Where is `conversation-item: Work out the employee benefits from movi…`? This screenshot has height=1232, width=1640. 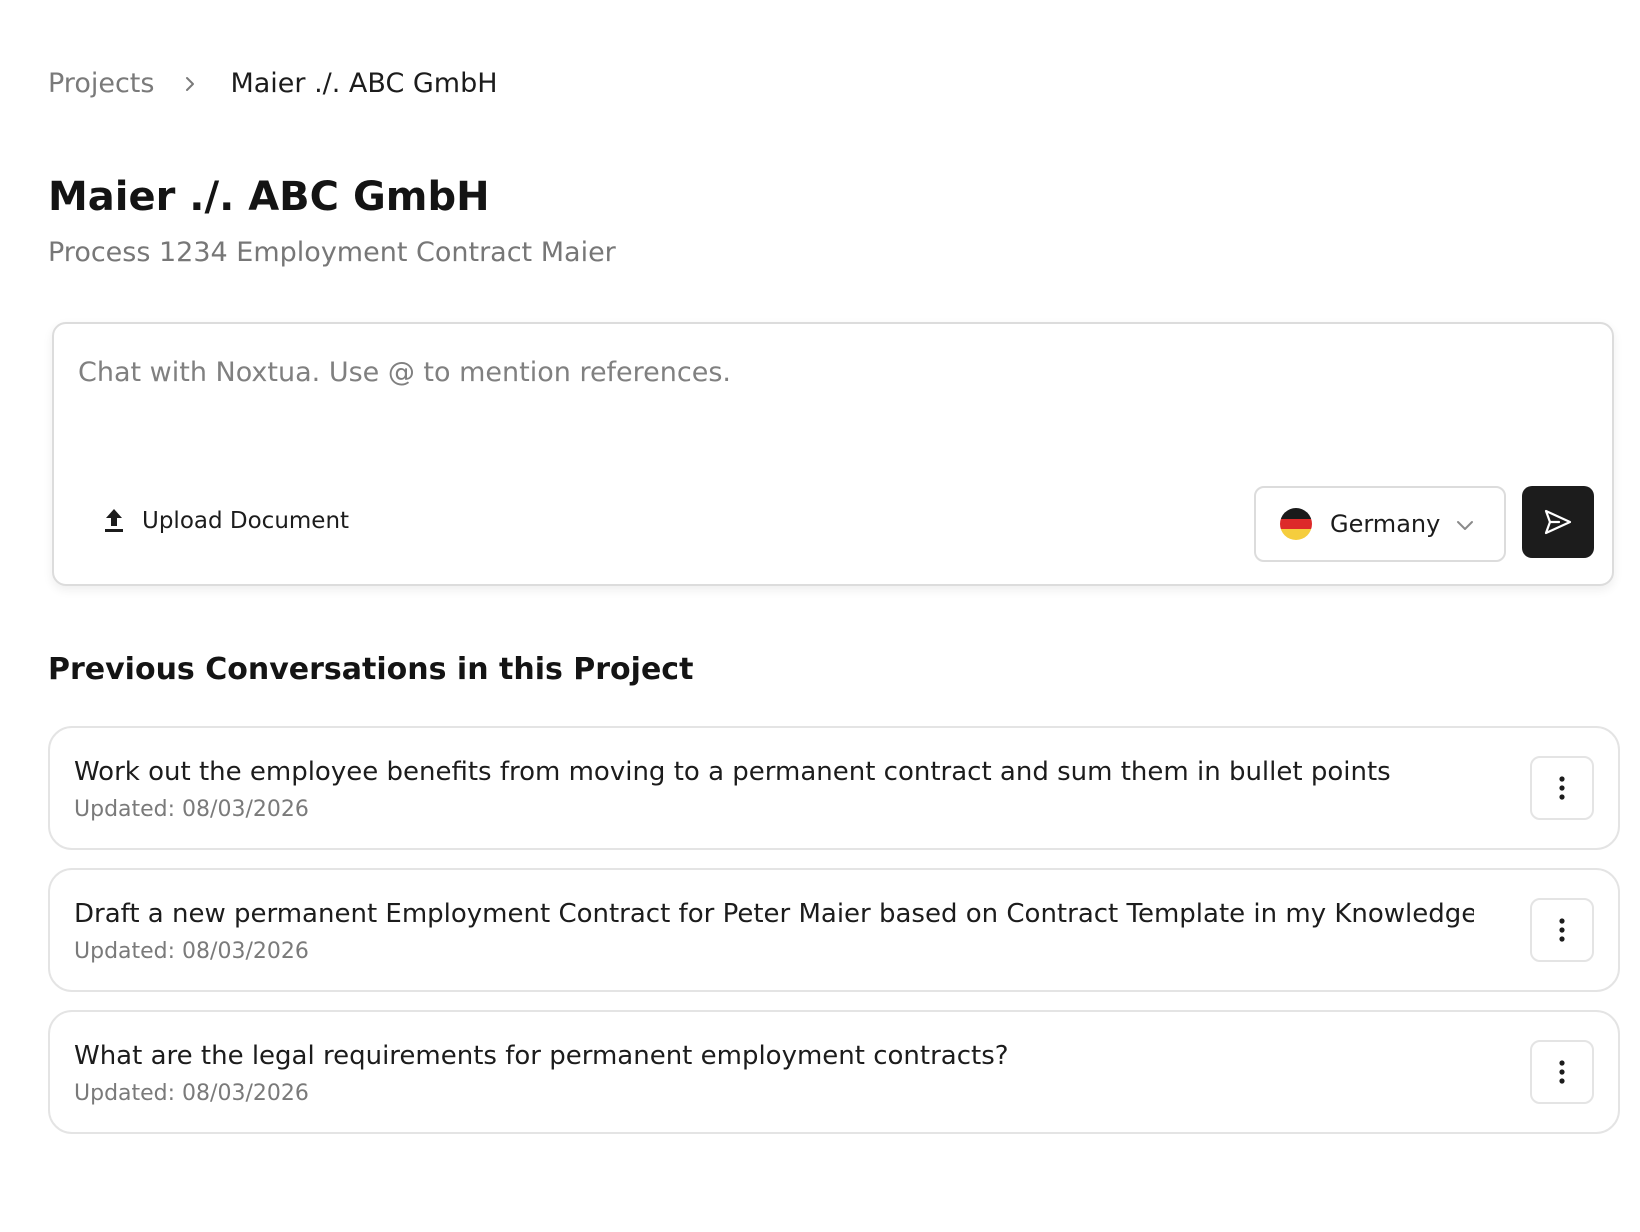 conversation-item: Work out the employee benefits from movi… is located at coordinates (834, 788).